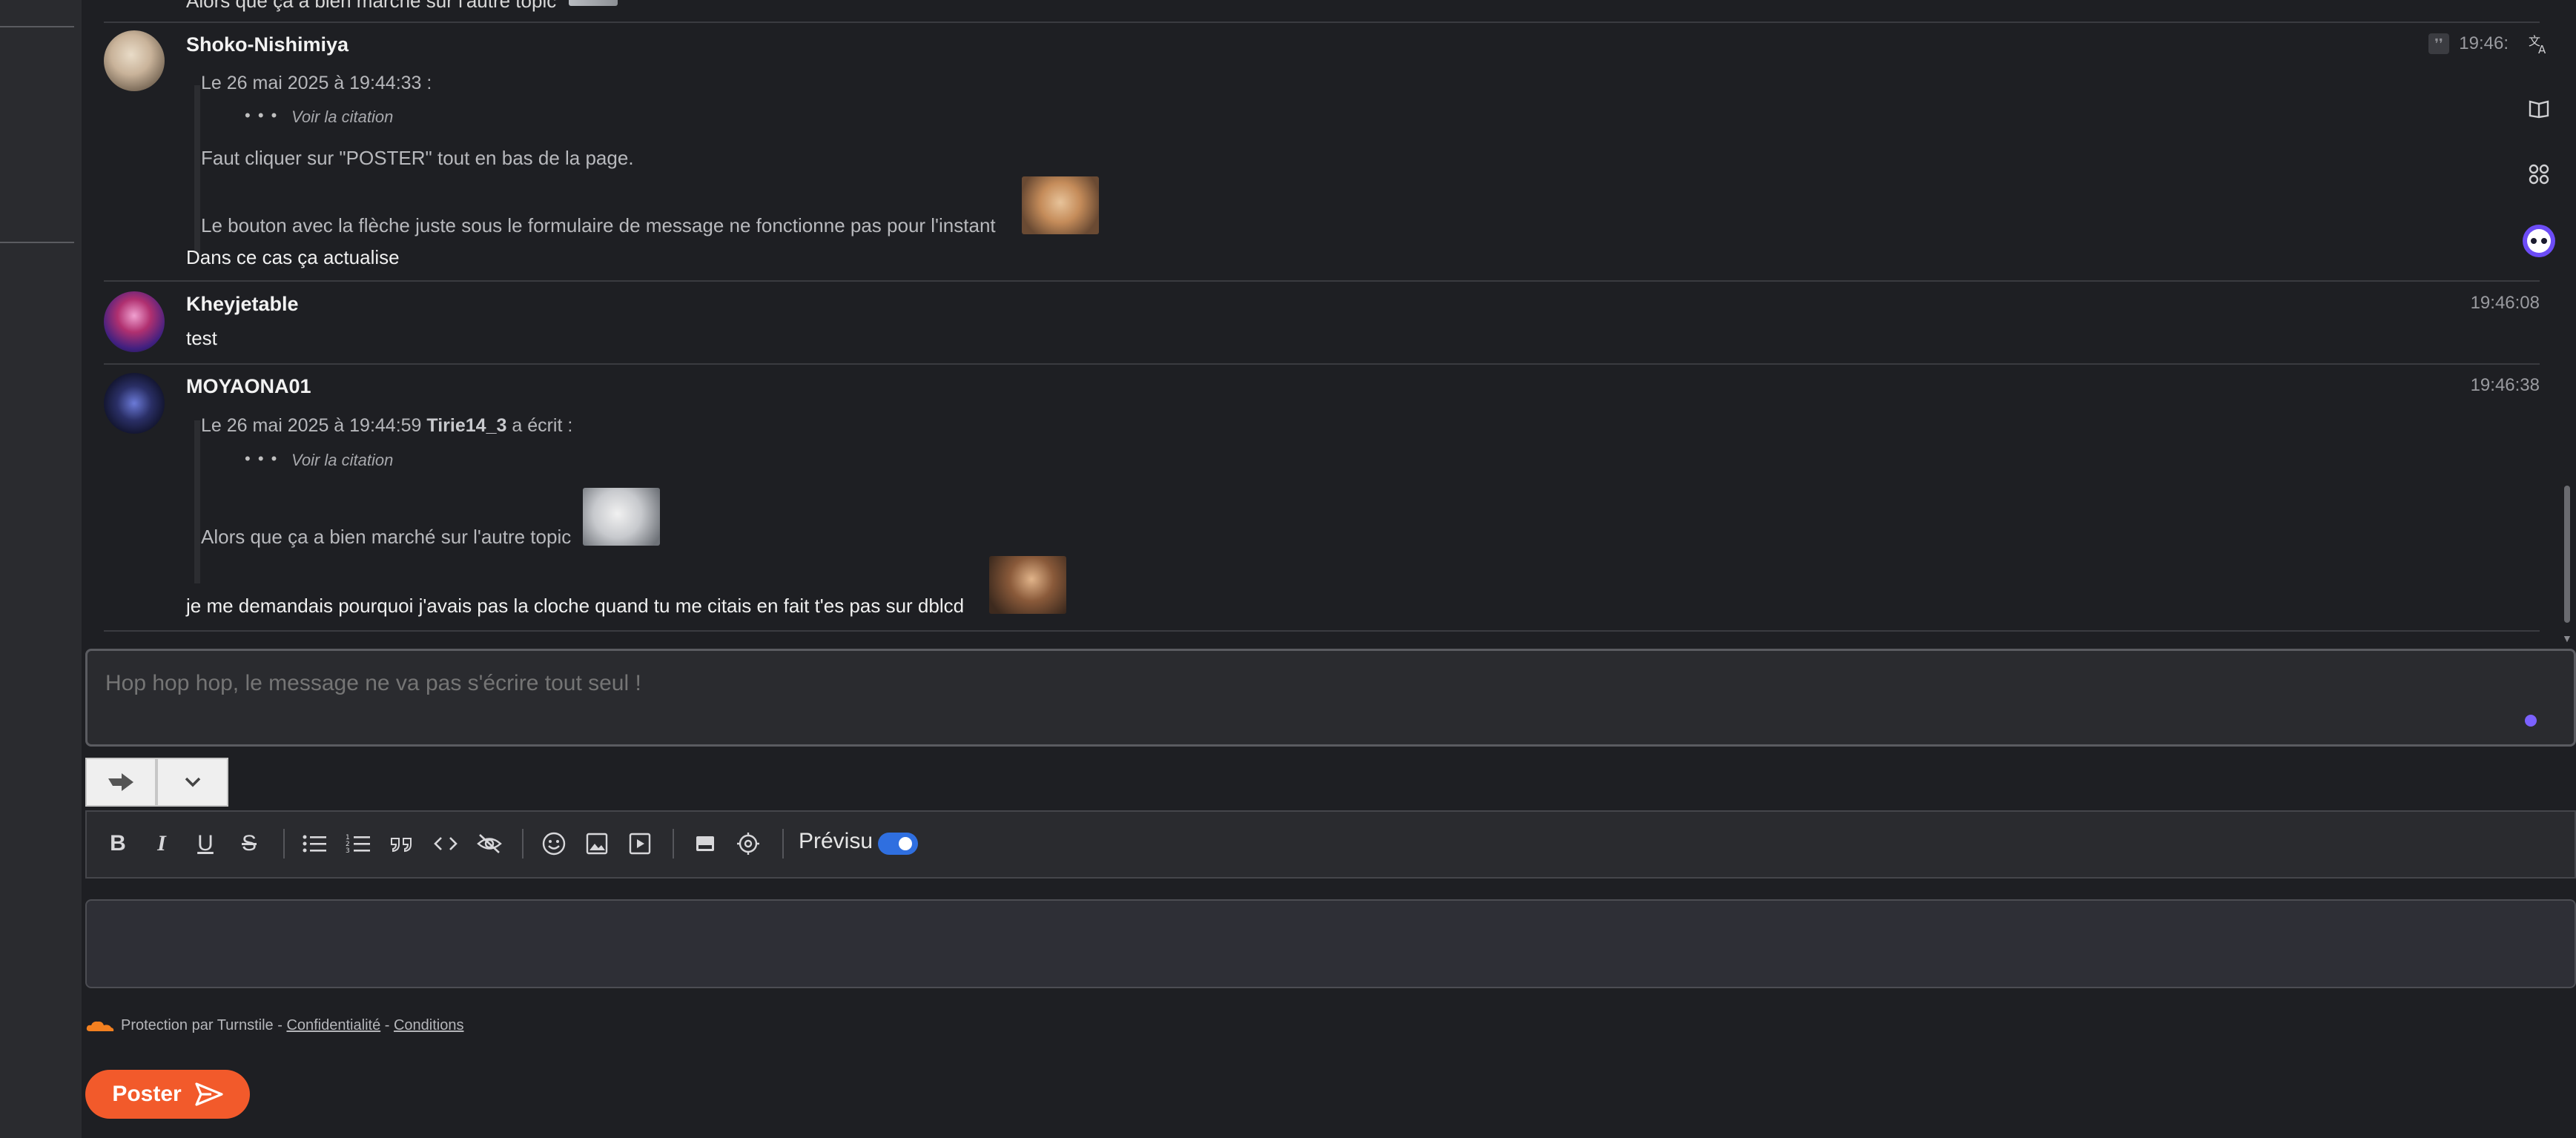 The image size is (2576, 1138). What do you see at coordinates (1292, 683) in the screenshot?
I see `message-input` at bounding box center [1292, 683].